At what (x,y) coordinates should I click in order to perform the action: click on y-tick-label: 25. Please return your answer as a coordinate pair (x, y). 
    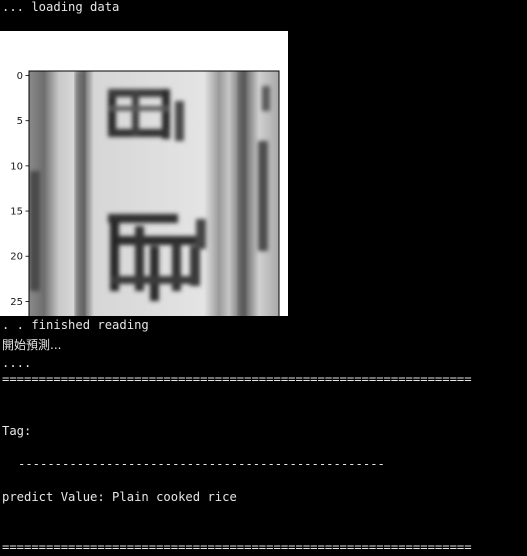
    Looking at the image, I should click on (16, 302).